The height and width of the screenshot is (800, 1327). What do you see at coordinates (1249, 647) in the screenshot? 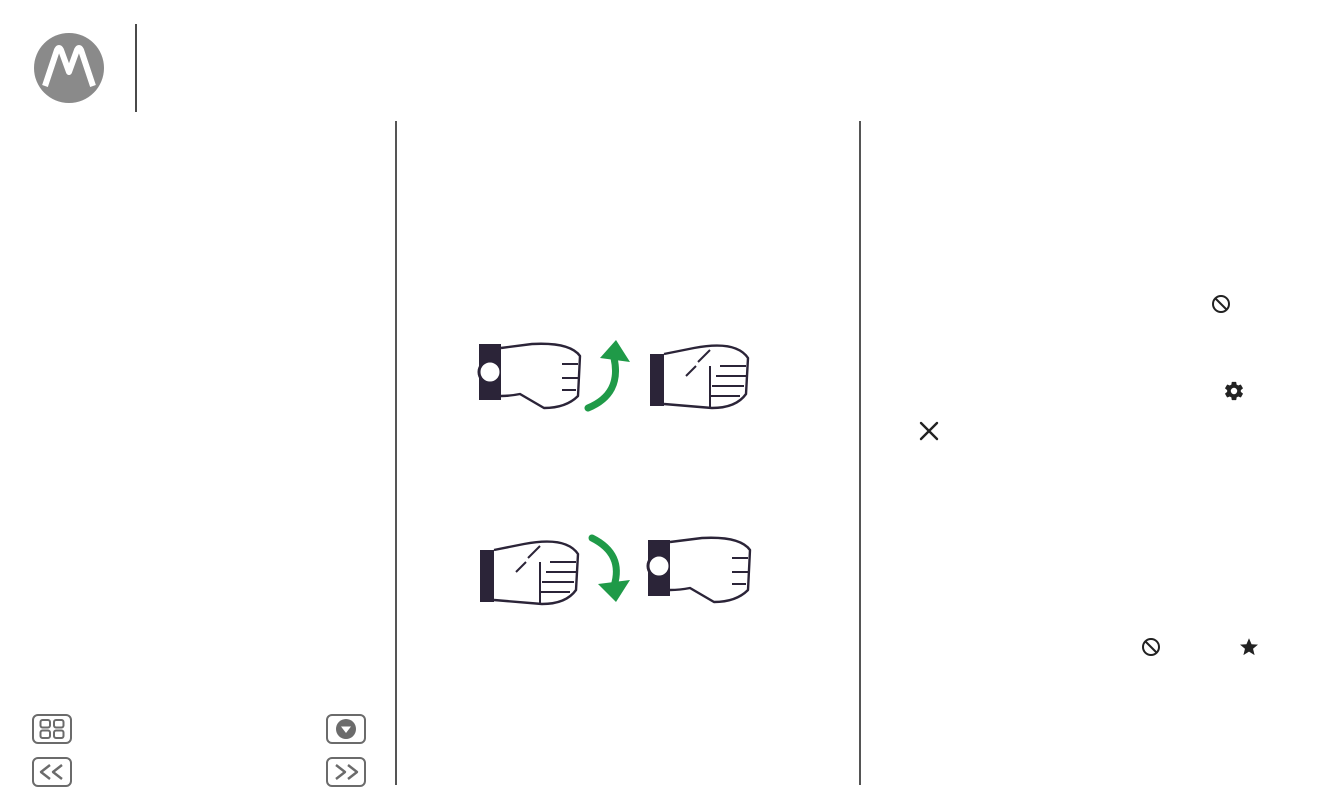
I see `star-icon` at bounding box center [1249, 647].